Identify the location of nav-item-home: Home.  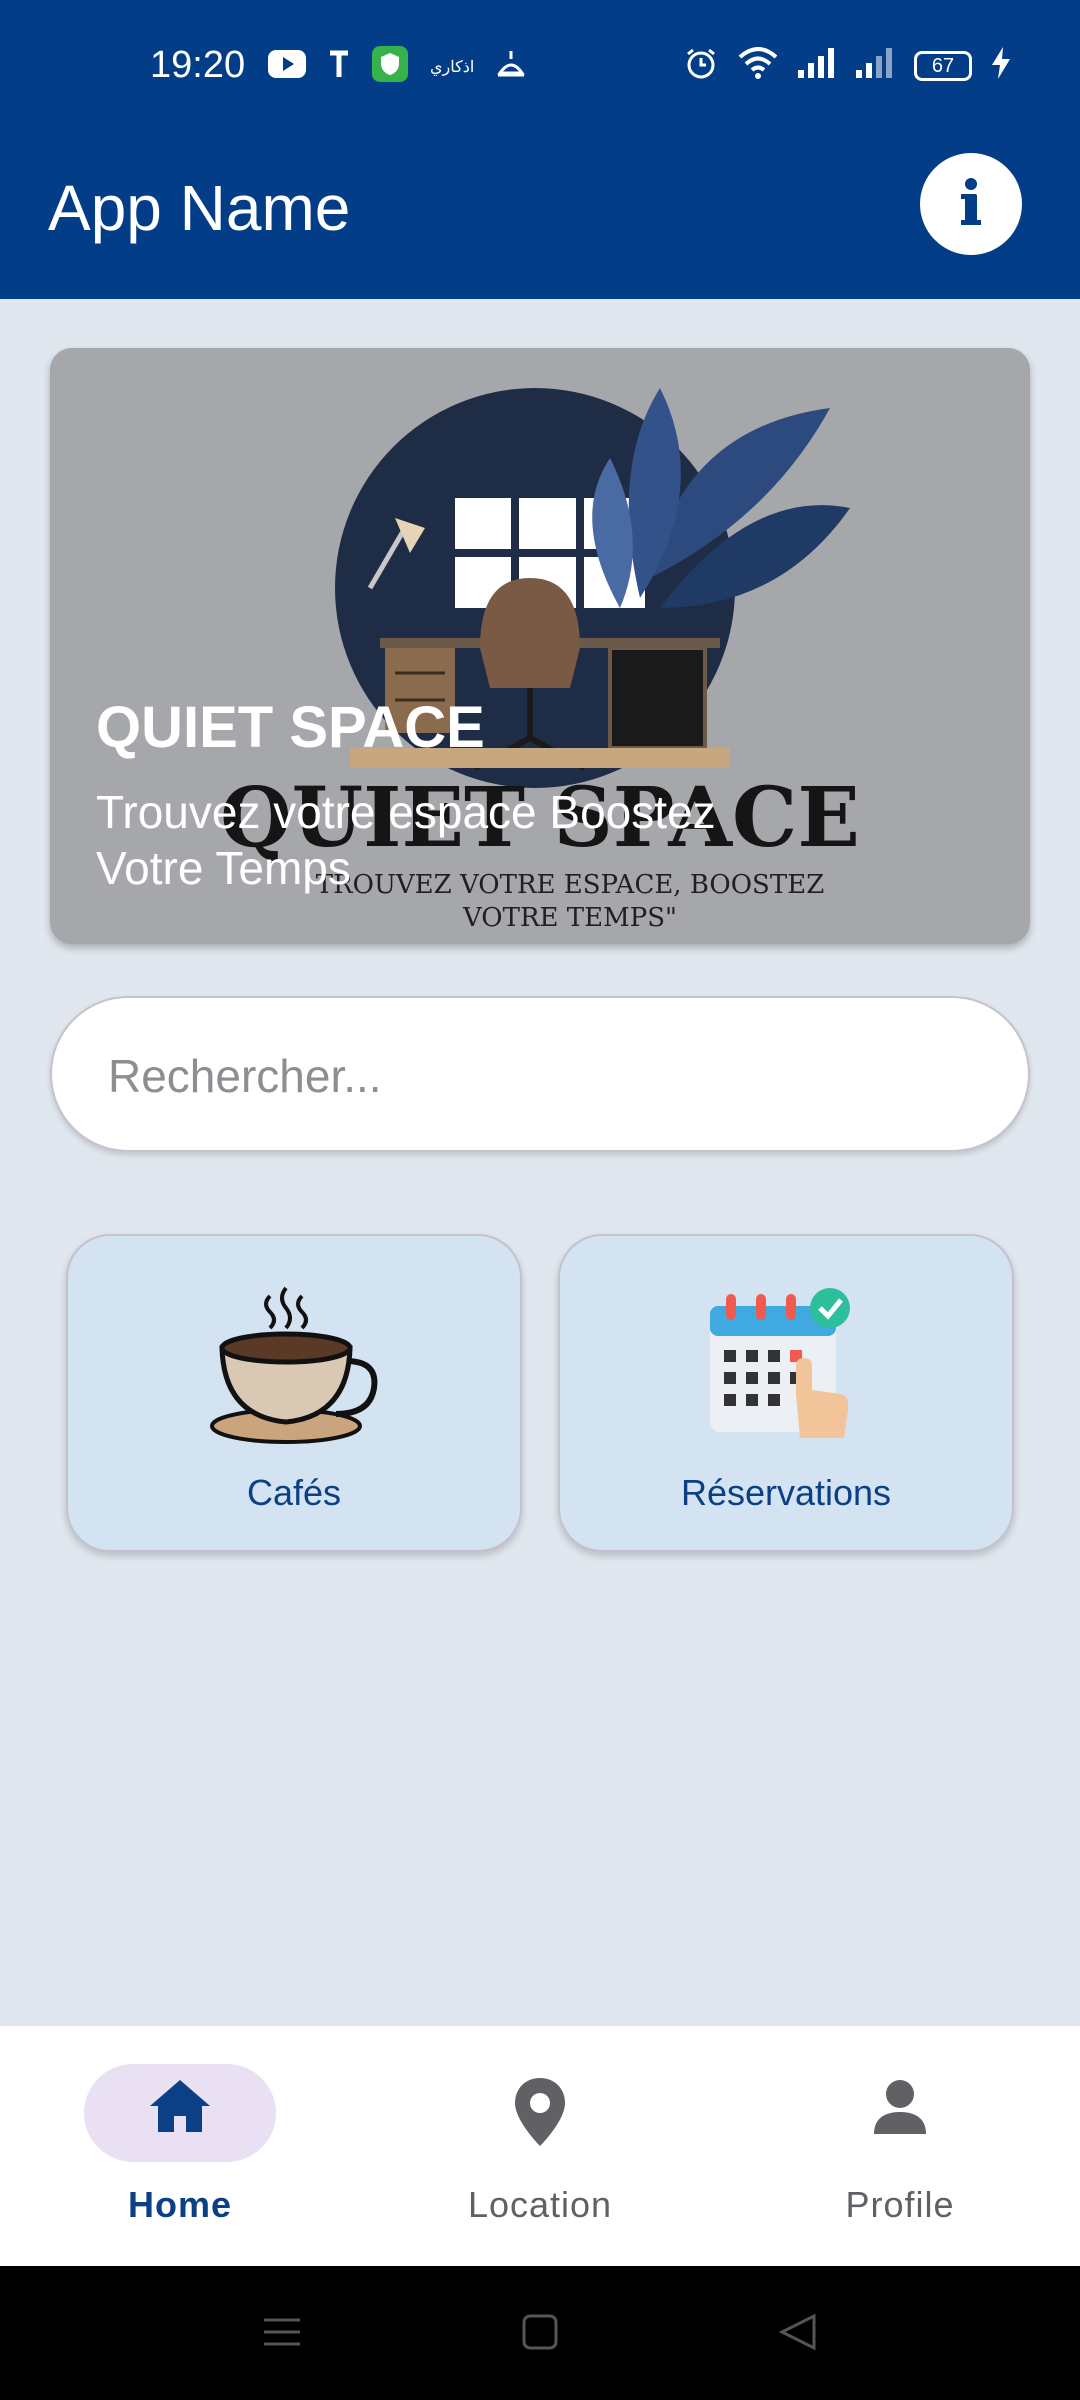
(180, 2146).